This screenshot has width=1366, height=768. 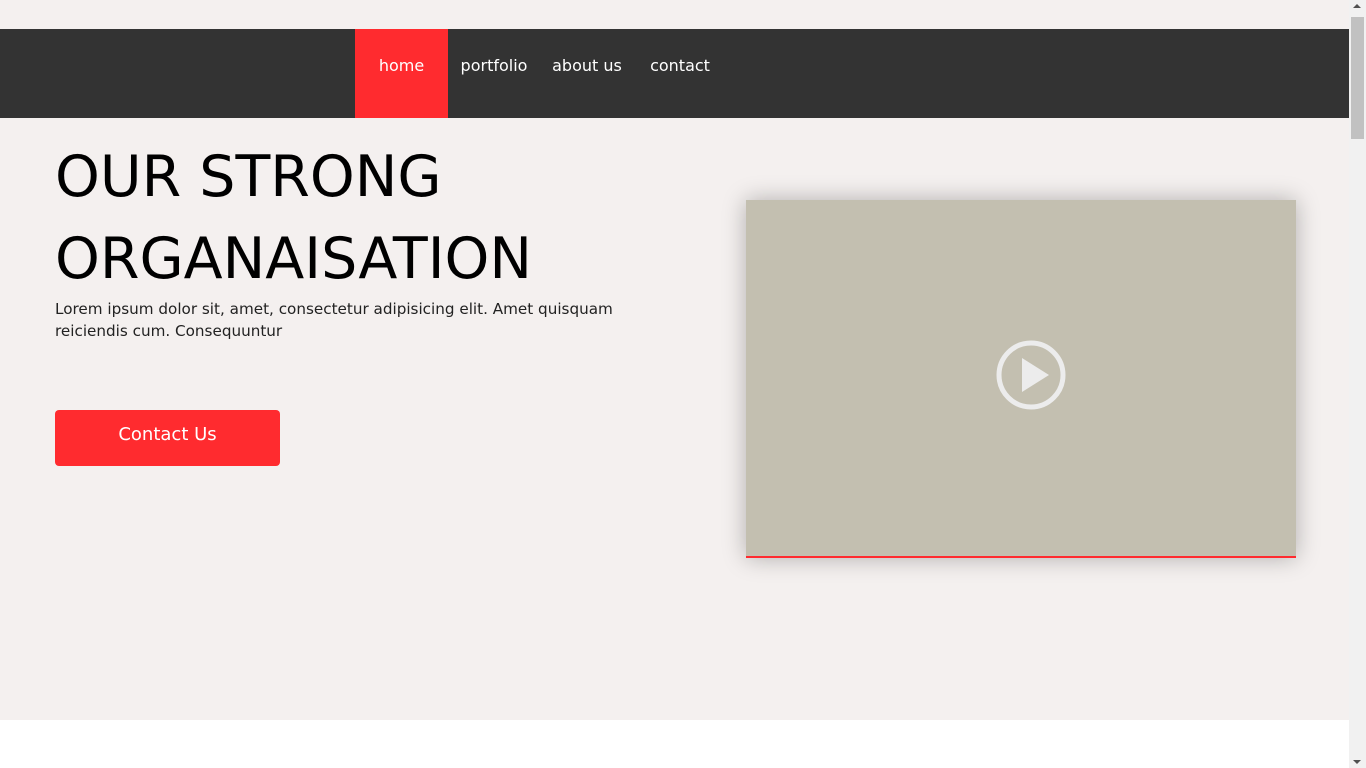 I want to click on scroll-up-arrow-icon, so click(x=1357, y=6).